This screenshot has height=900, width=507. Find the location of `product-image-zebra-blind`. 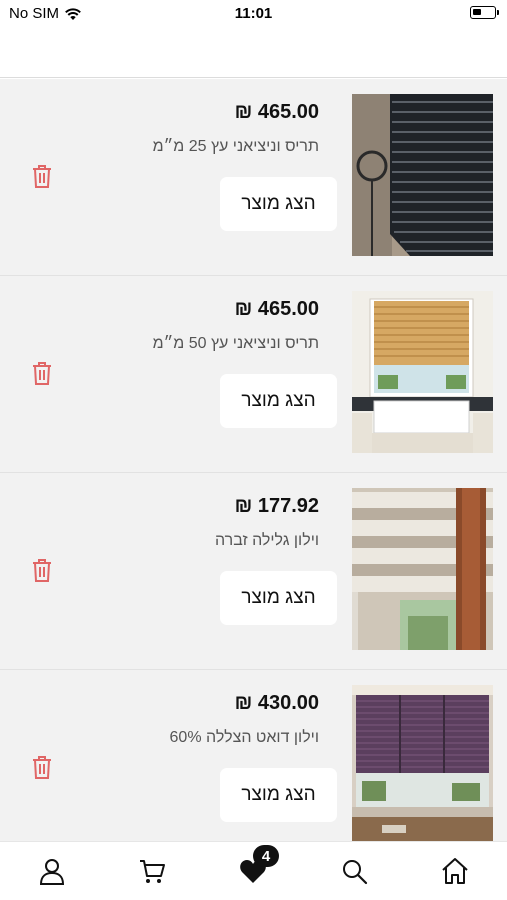

product-image-zebra-blind is located at coordinates (422, 569).